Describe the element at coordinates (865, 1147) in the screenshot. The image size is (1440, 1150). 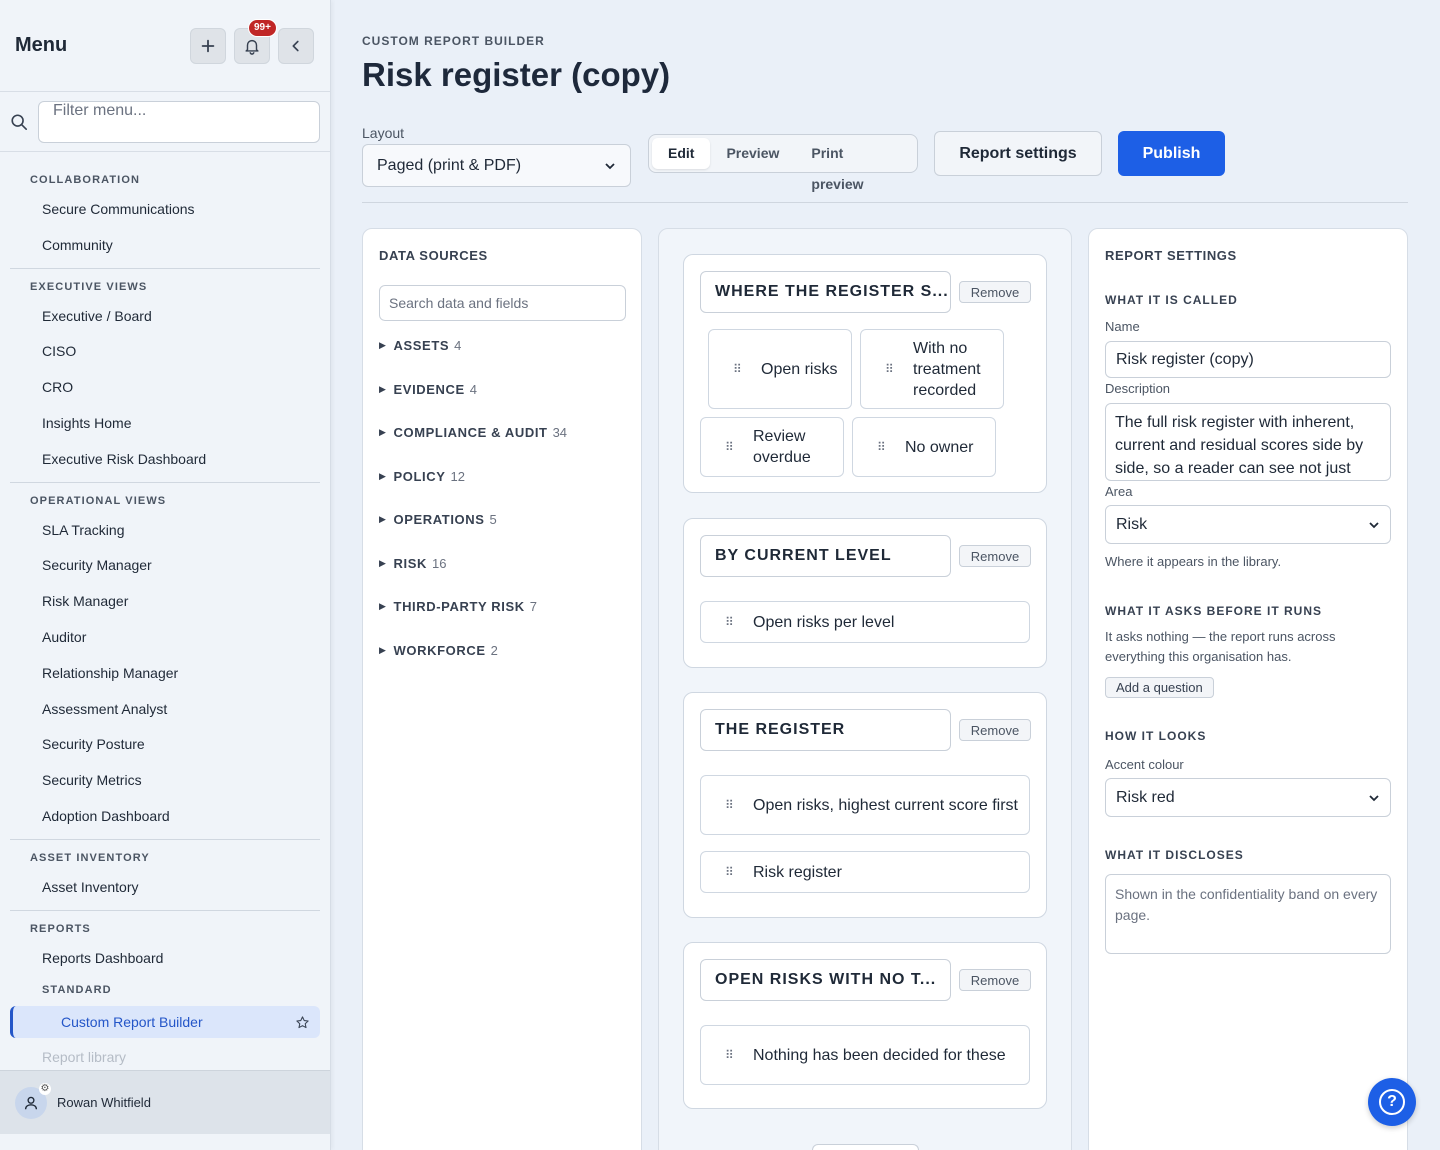
I see `add-section-button` at that location.